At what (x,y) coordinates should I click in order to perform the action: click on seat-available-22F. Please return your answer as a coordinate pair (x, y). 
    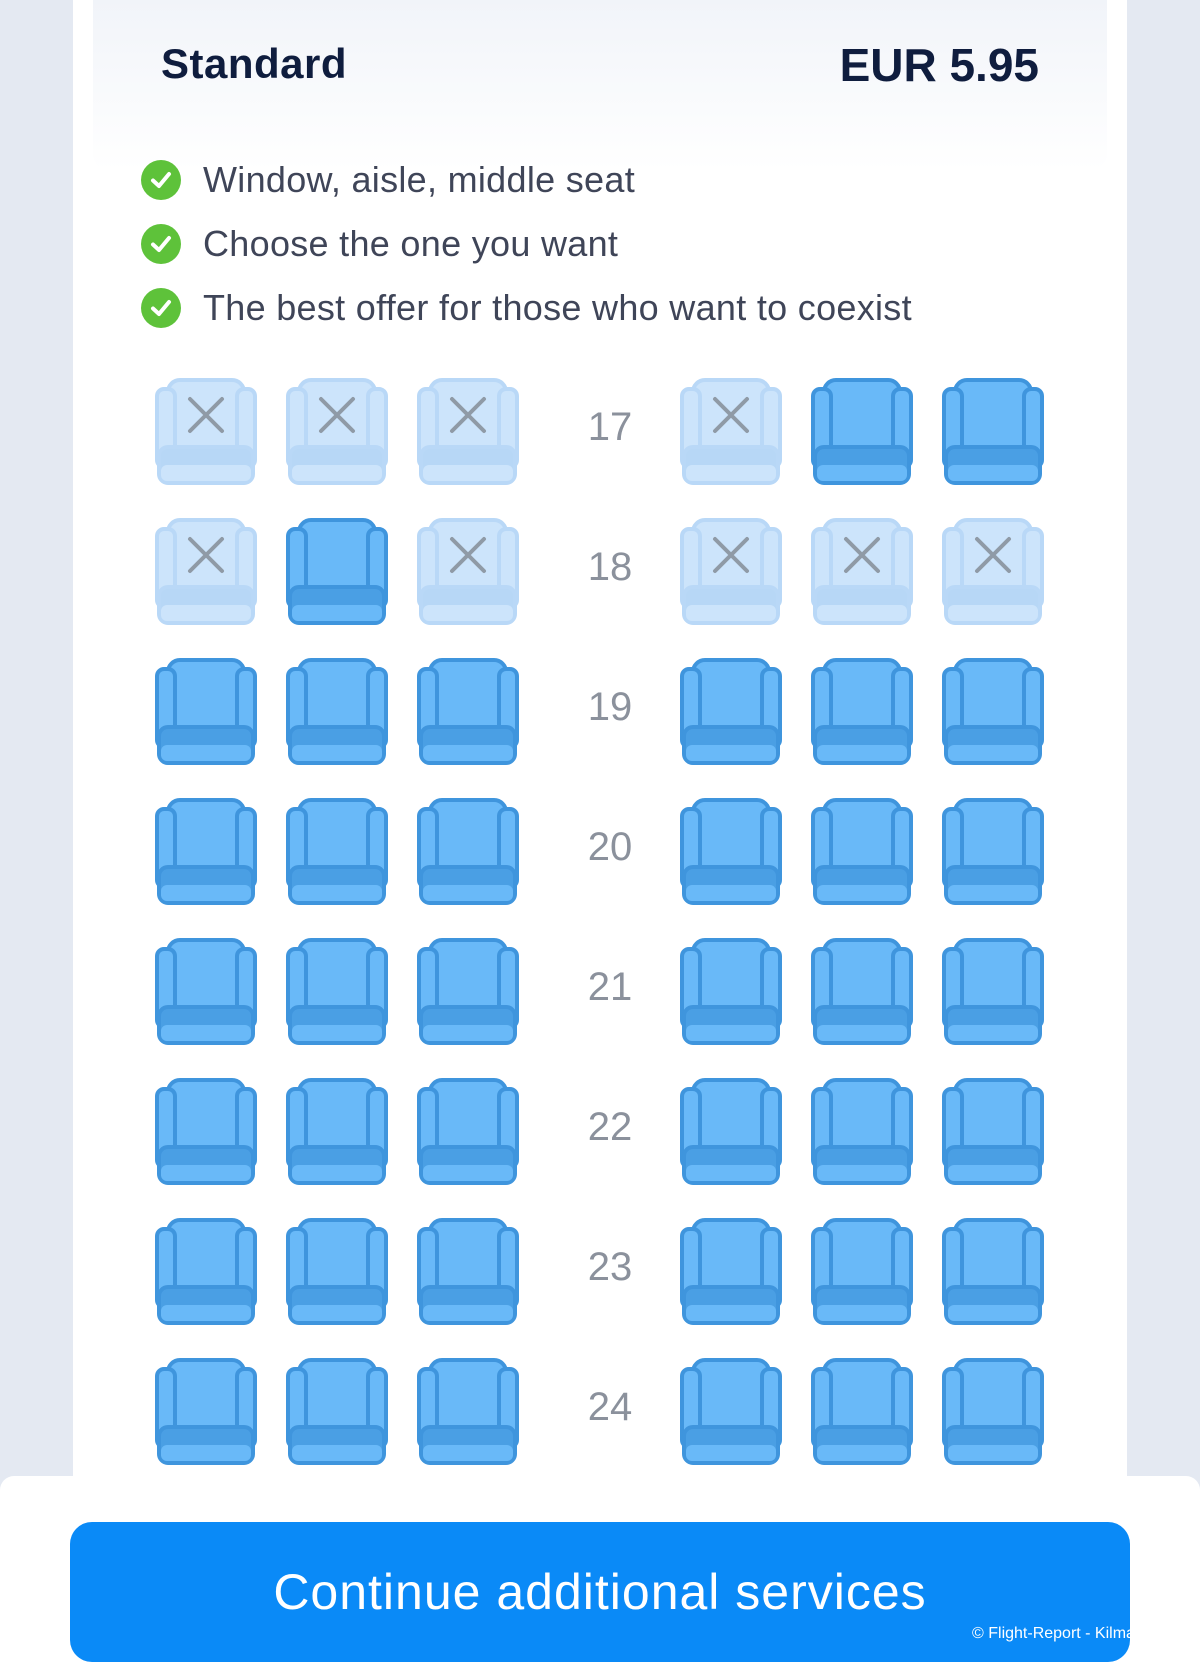
    Looking at the image, I should click on (993, 1132).